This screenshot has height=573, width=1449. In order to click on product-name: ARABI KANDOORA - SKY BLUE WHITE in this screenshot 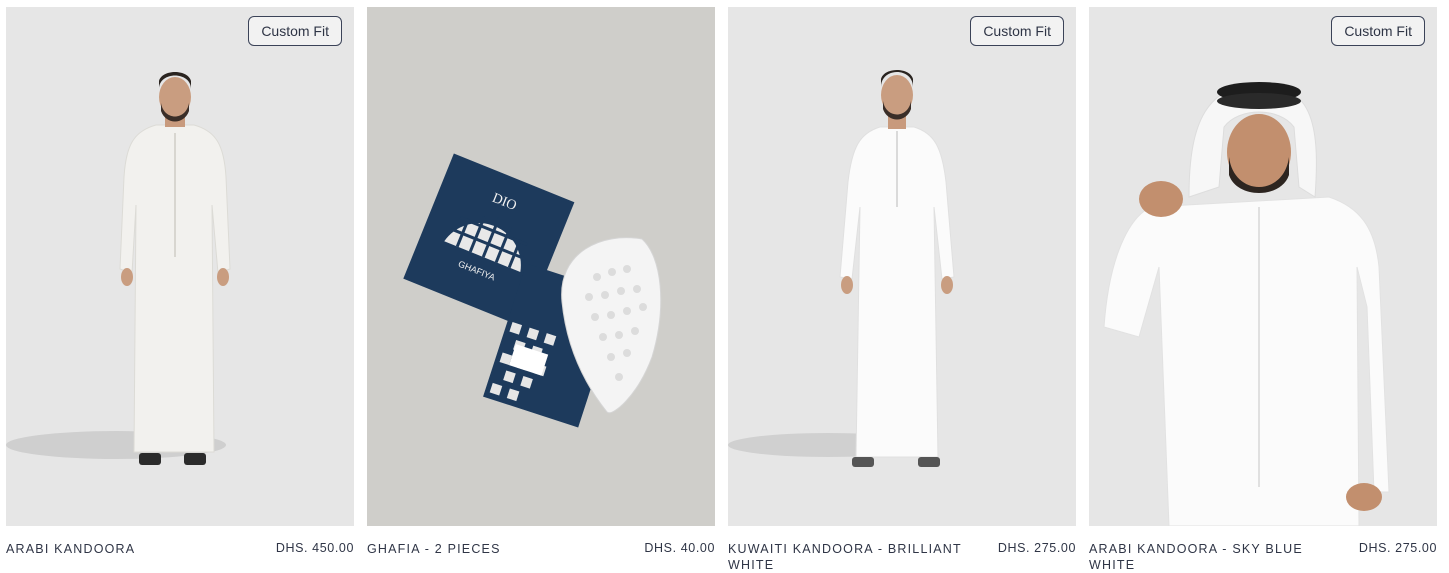, I will do `click(1209, 557)`.